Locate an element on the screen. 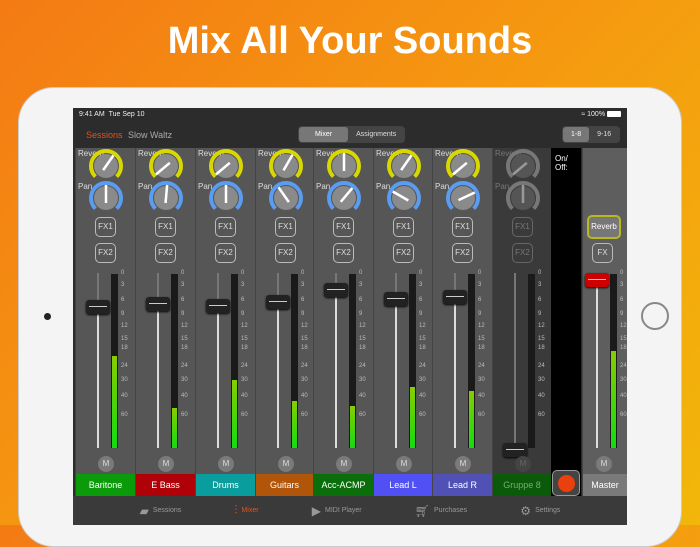 Image resolution: width=700 pixels, height=547 pixels. db-tick: 9 is located at coordinates (243, 313).